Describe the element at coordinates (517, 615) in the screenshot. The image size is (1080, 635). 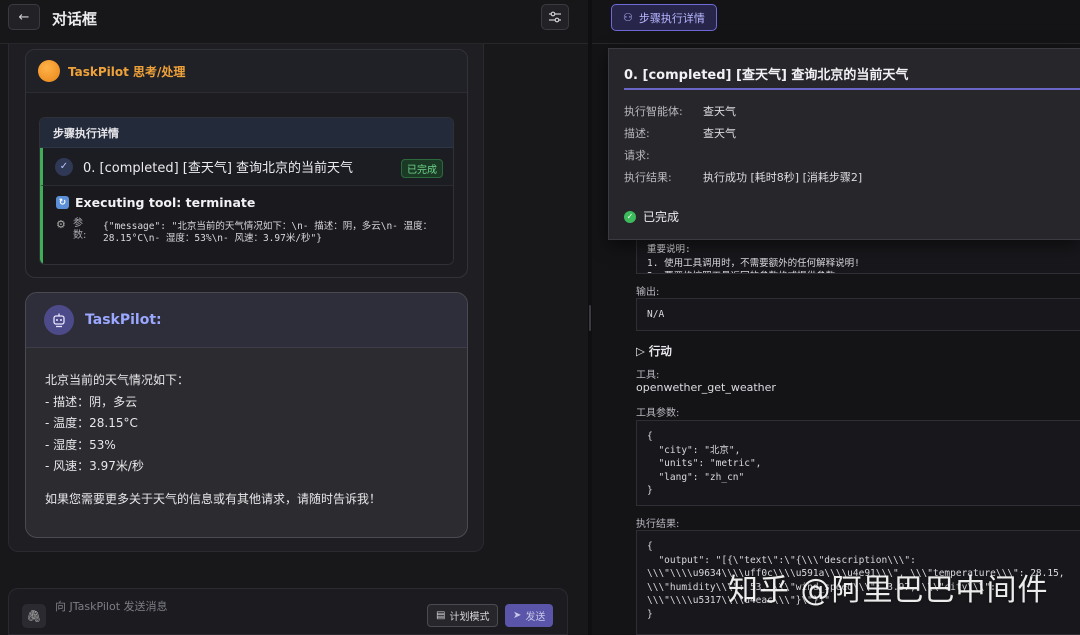
I see `send-icon: ➤` at that location.